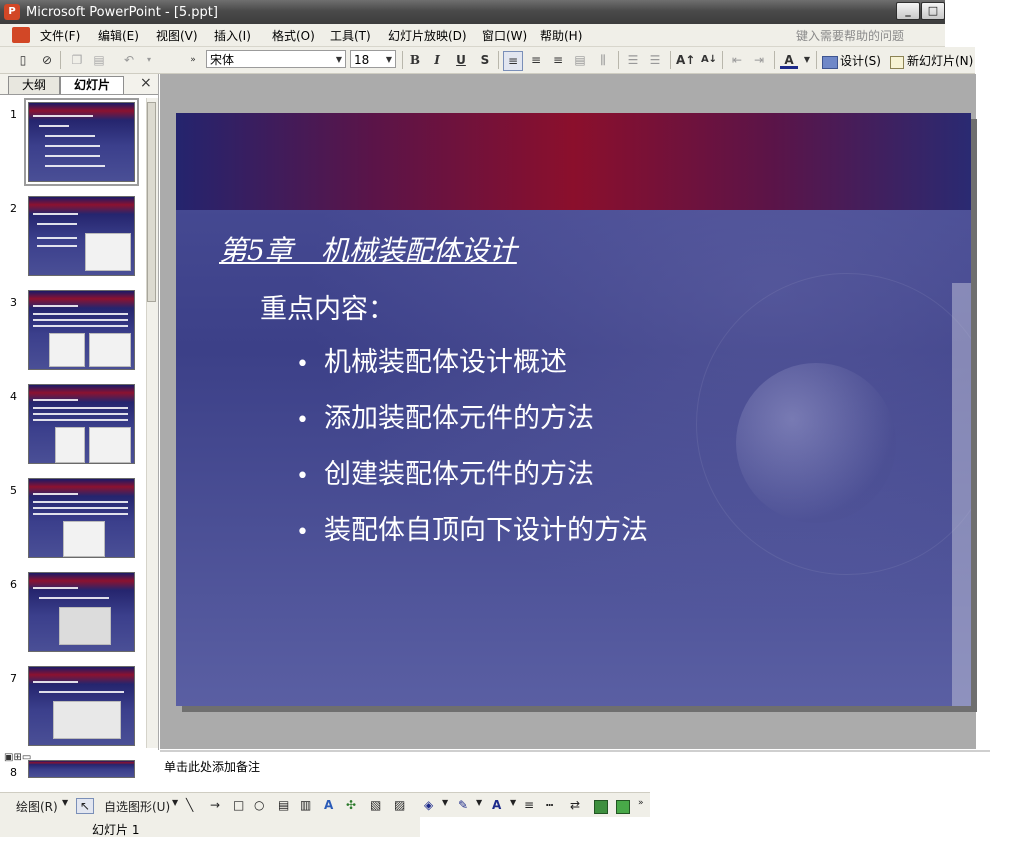 This screenshot has width=1009, height=854. Describe the element at coordinates (149, 60) in the screenshot. I see `undo-dropdown-icon: ▾` at that location.